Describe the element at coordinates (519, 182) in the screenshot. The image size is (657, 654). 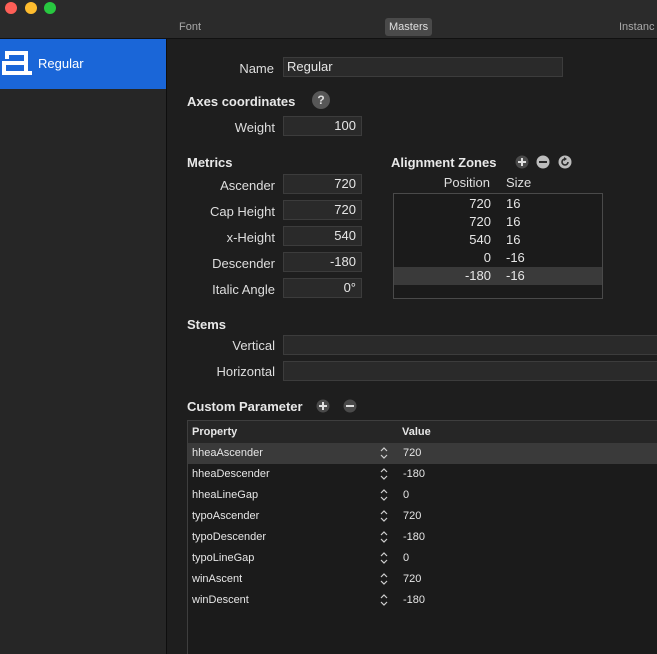
I see `zones-size-header: Size` at that location.